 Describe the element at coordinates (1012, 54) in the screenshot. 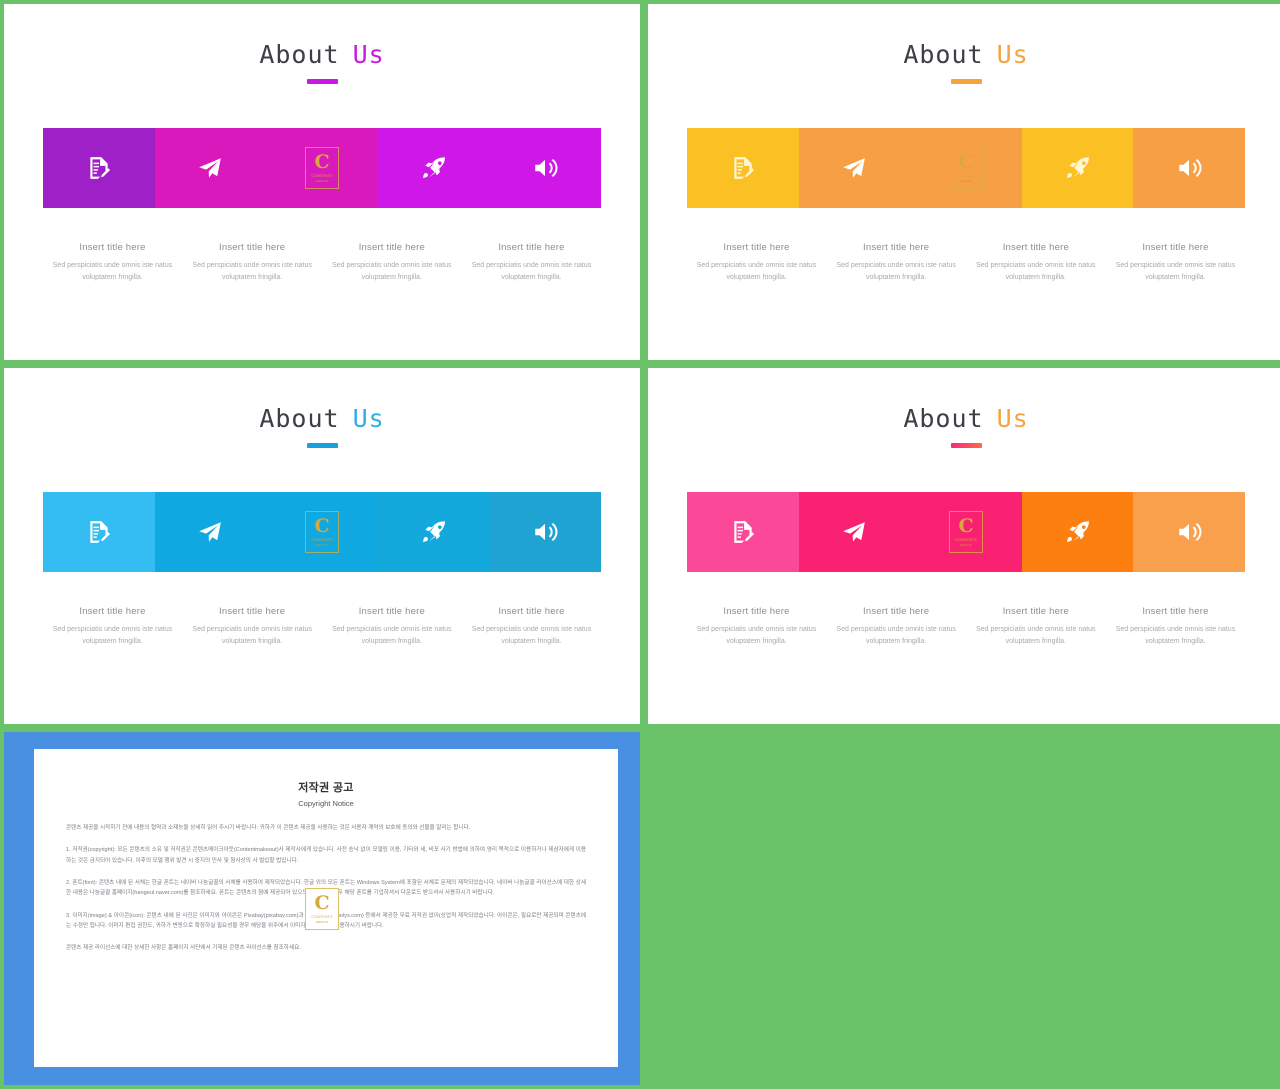

I see `title-accent: Us` at that location.